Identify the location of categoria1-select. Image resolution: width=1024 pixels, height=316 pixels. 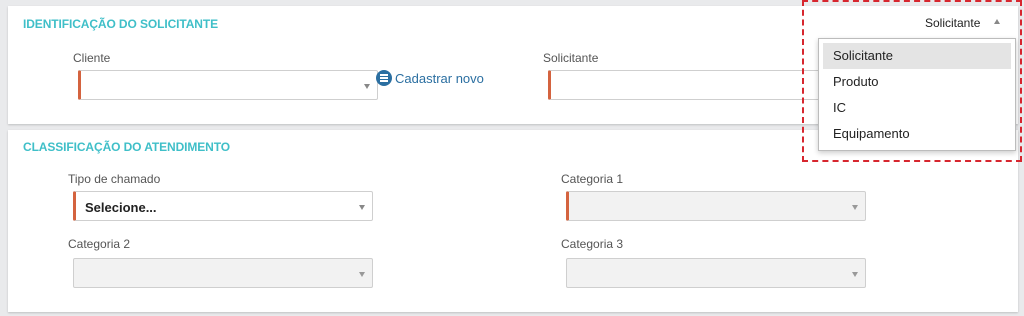
(716, 206).